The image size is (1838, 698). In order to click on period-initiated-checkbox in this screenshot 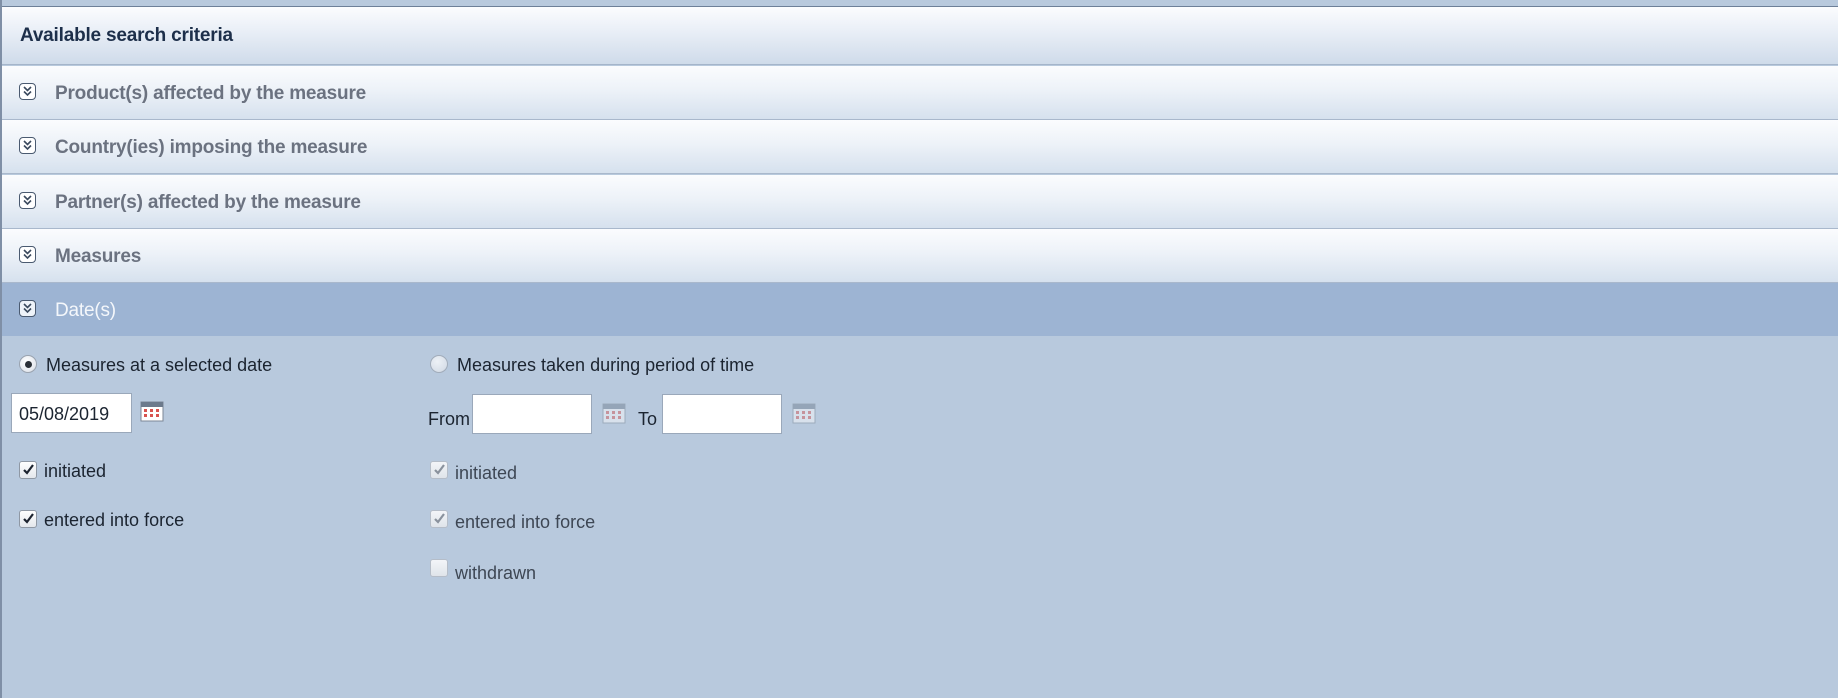, I will do `click(439, 470)`.